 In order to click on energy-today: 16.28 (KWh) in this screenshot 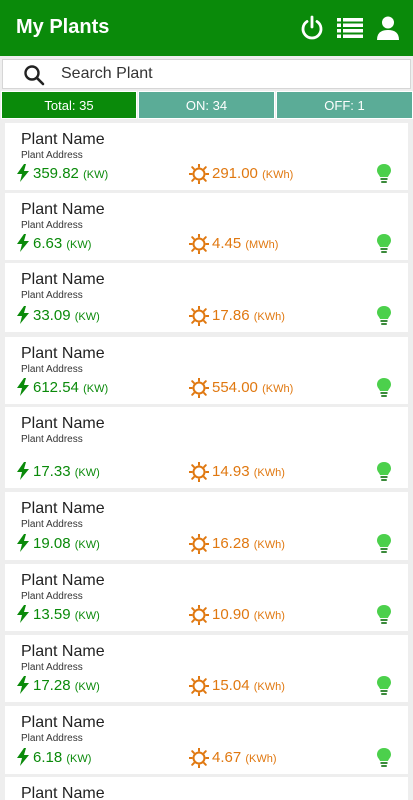, I will do `click(248, 543)`.